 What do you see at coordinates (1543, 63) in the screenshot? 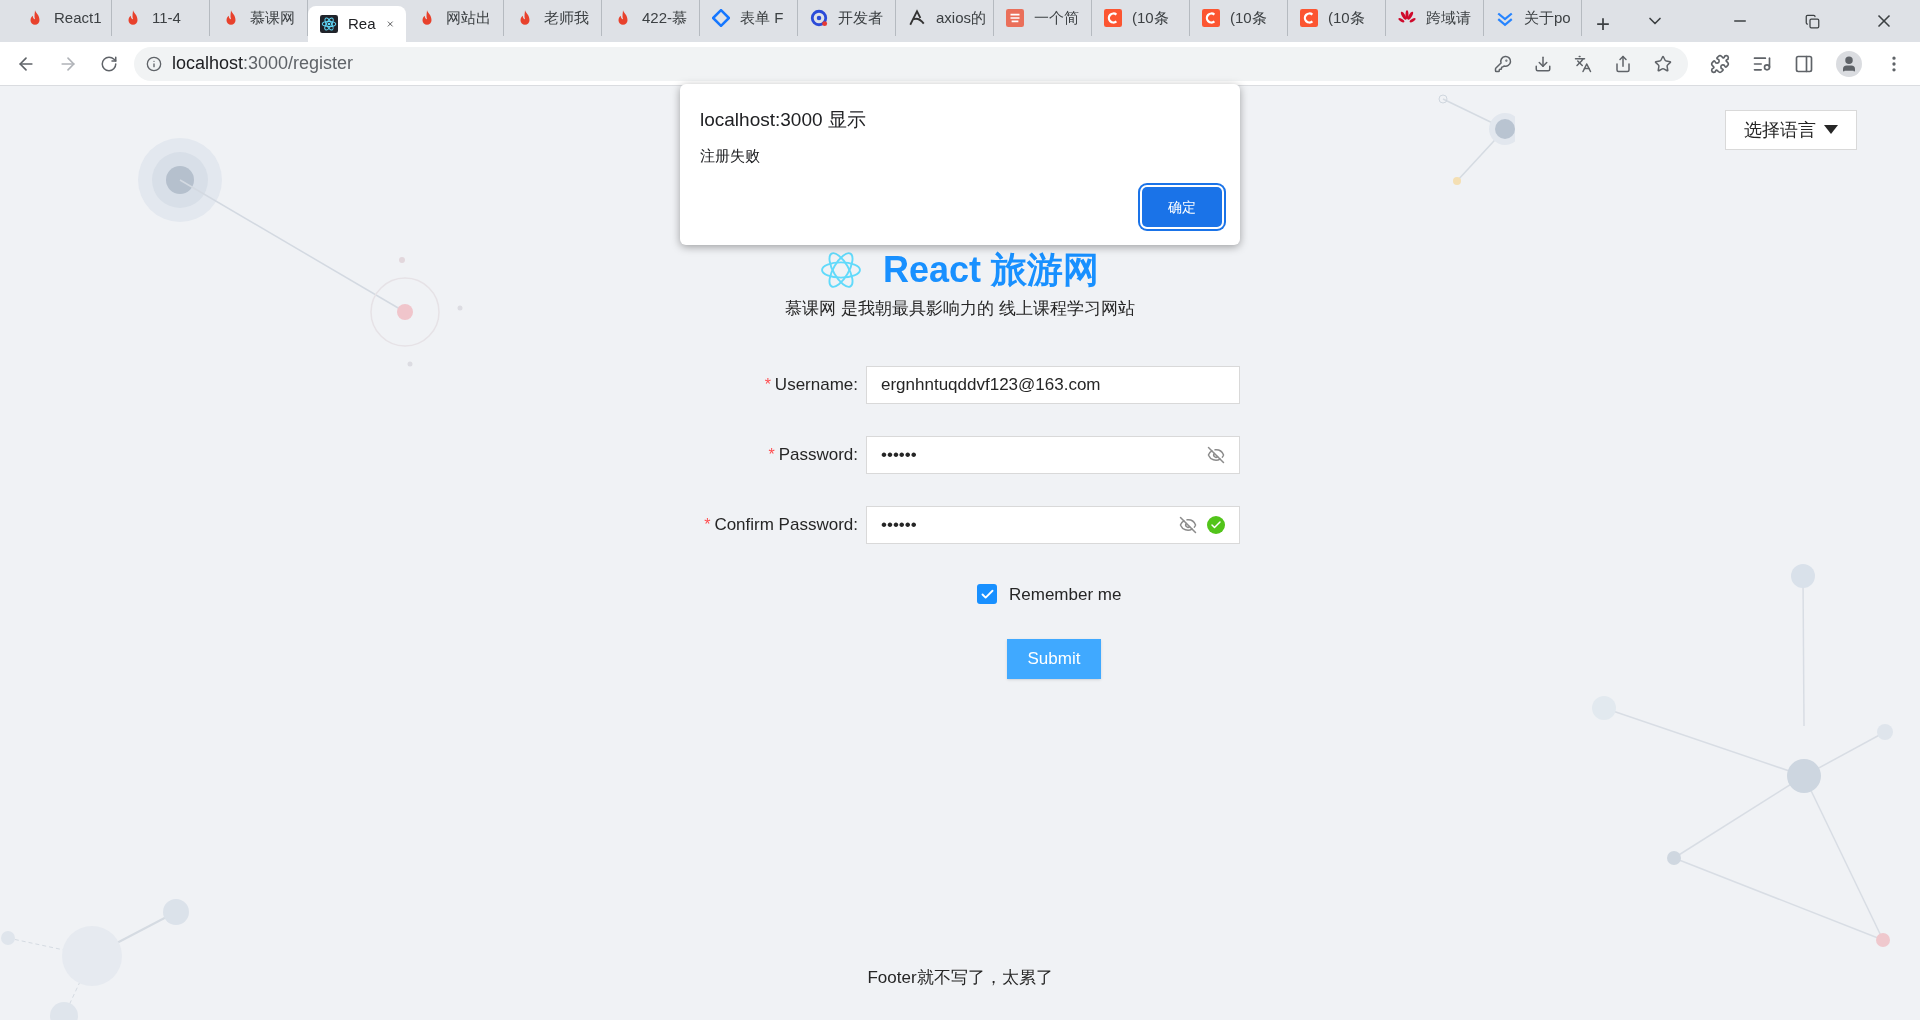
I see `download-icon` at bounding box center [1543, 63].